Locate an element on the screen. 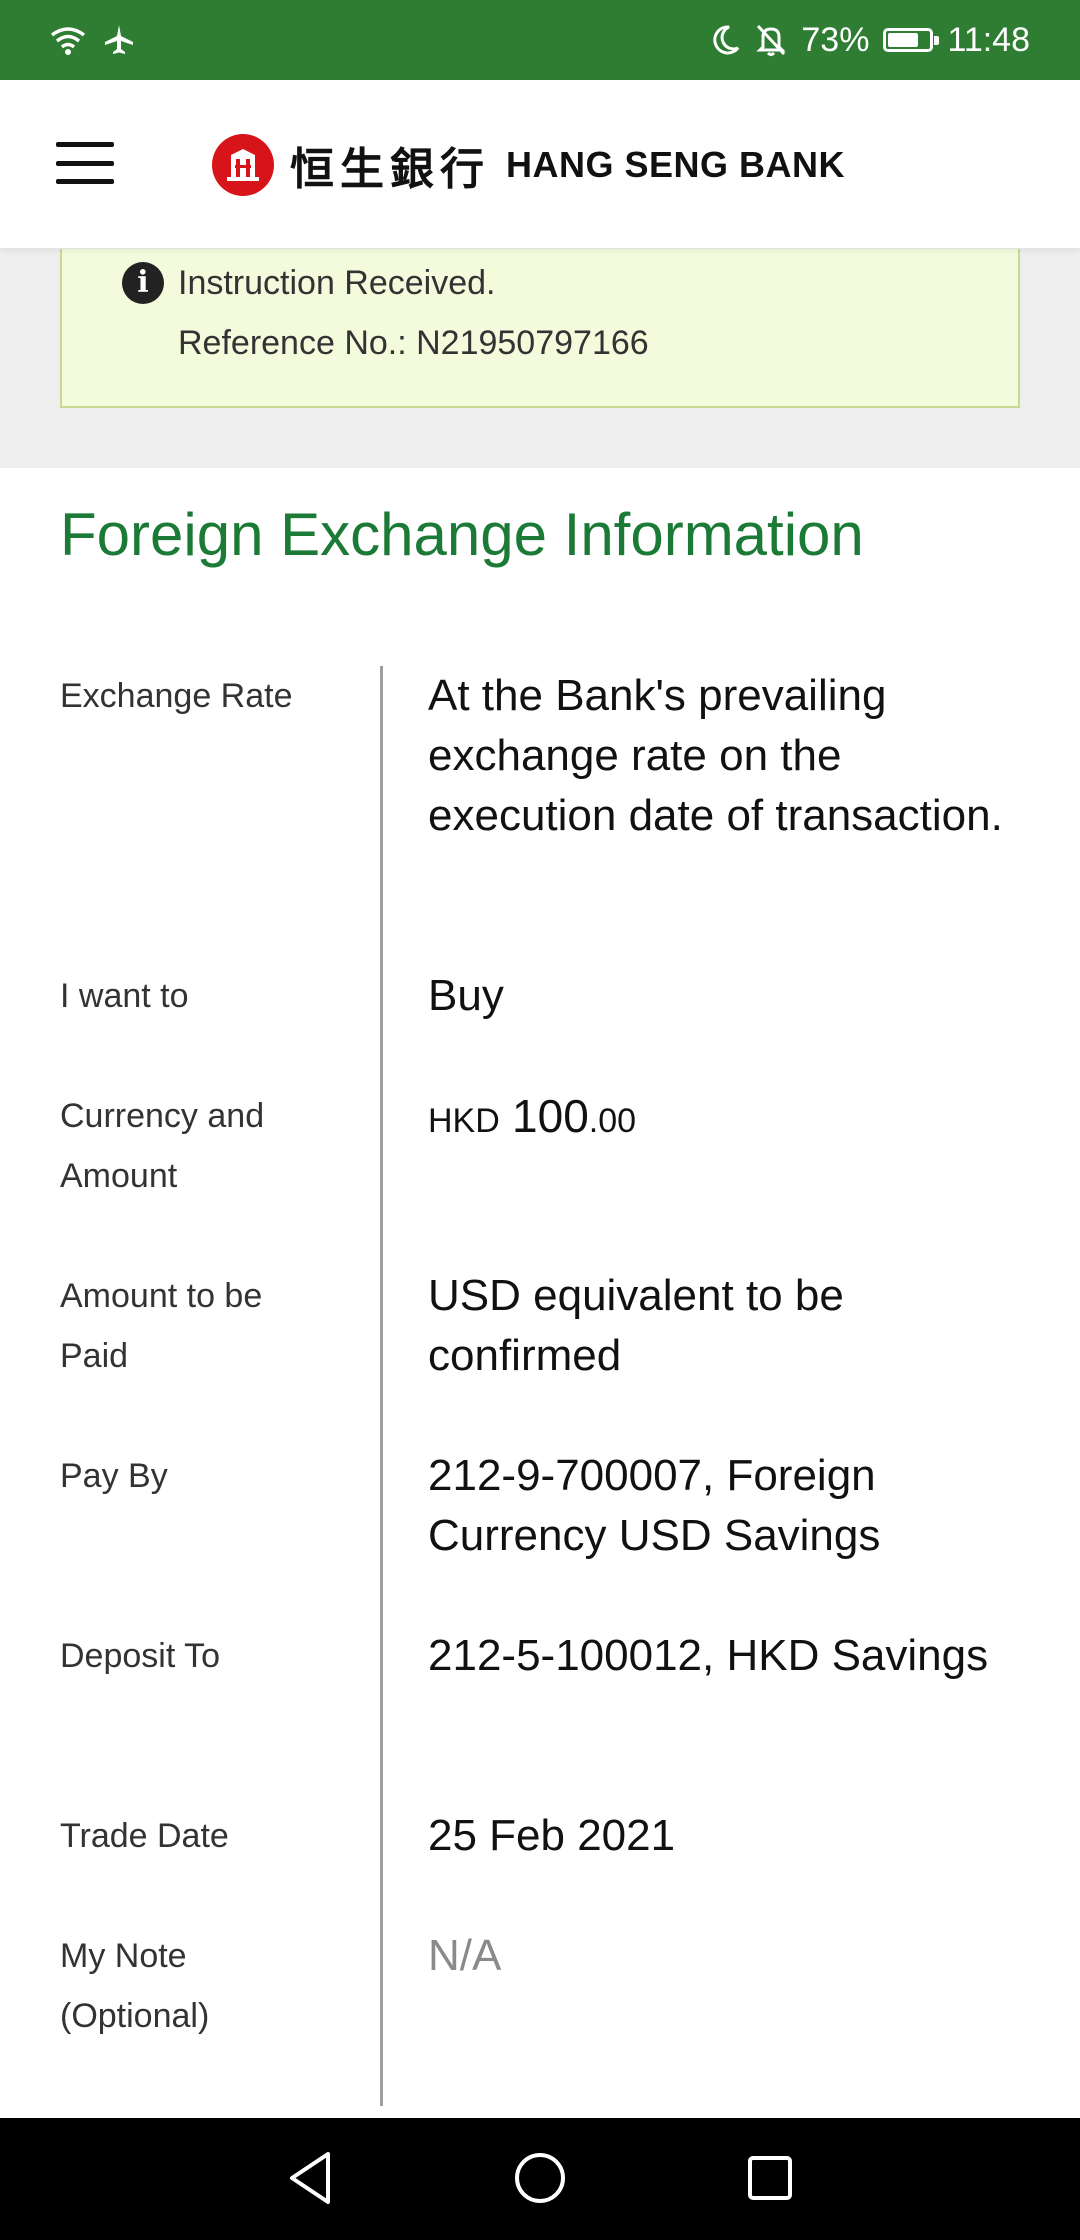  system-navigation-bar is located at coordinates (540, 2179).